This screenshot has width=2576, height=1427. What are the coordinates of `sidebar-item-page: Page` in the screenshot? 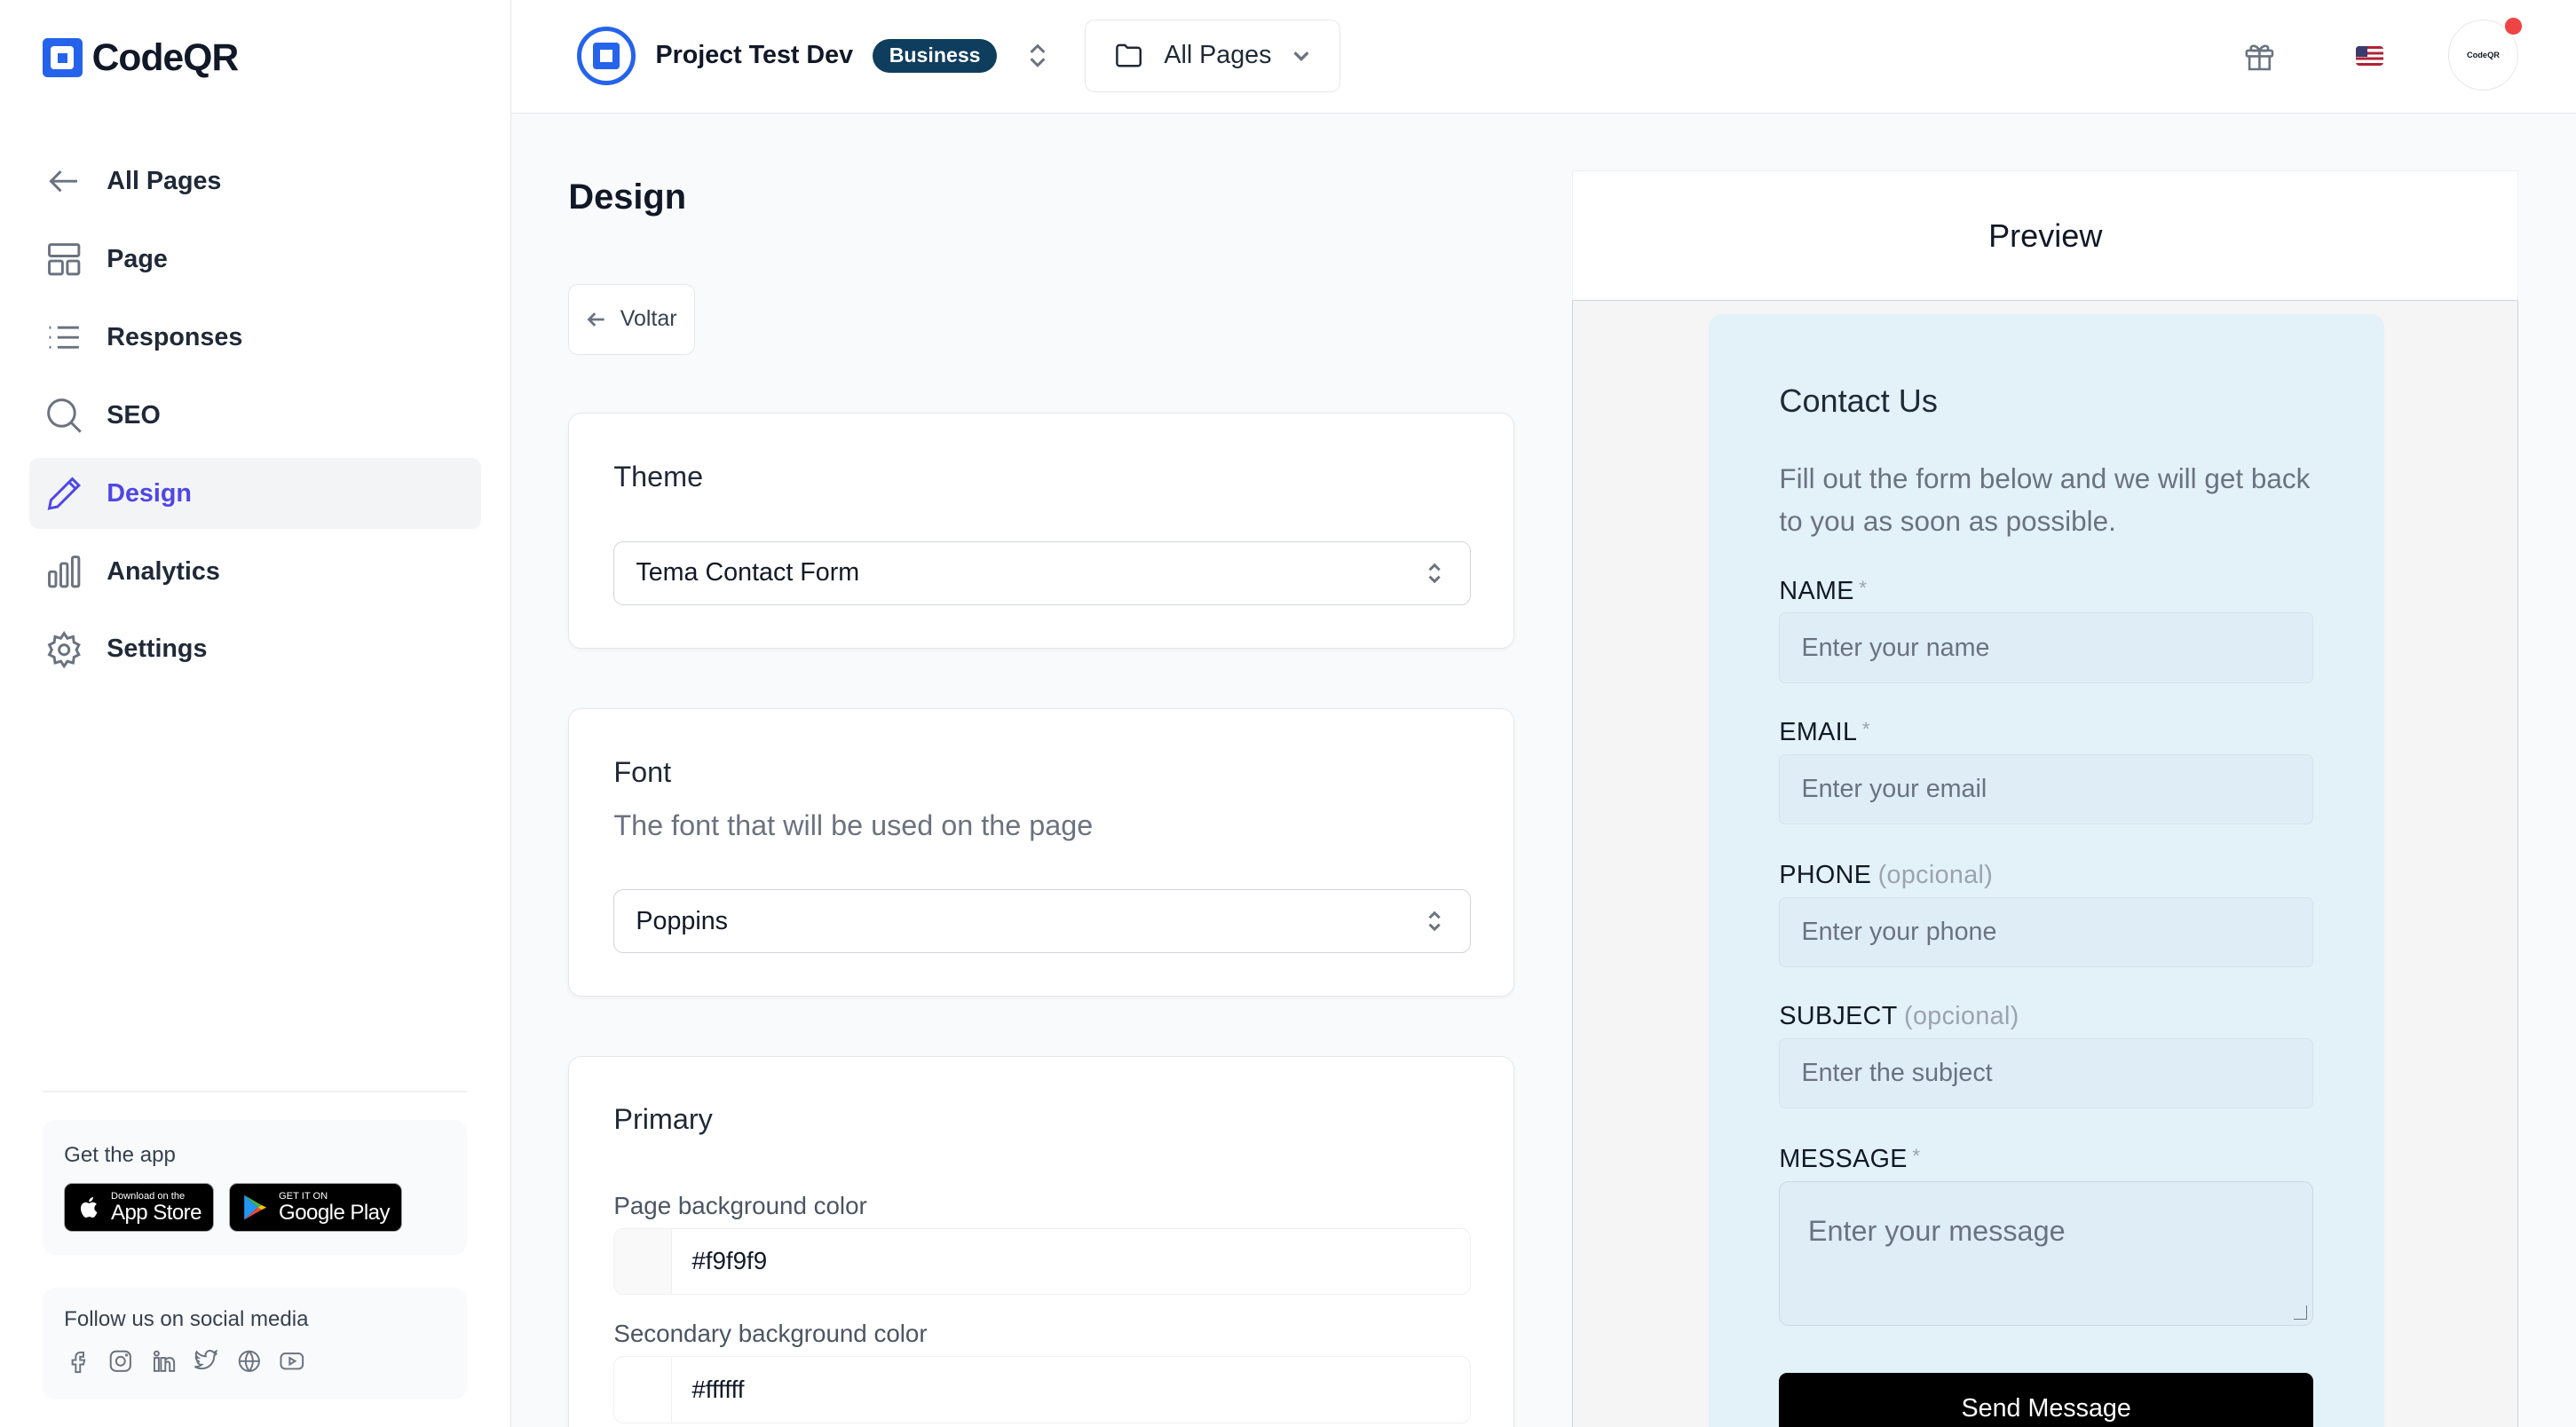 It's located at (255, 260).